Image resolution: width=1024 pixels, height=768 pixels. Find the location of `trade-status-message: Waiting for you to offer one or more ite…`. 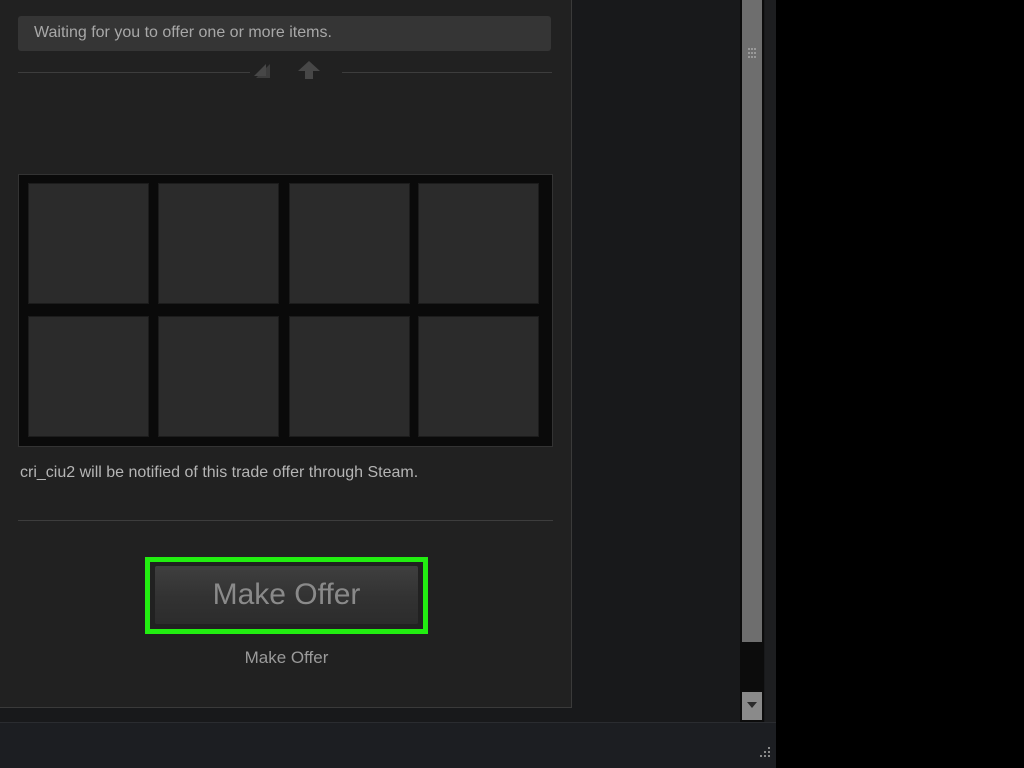

trade-status-message: Waiting for you to offer one or more ite… is located at coordinates (284, 33).